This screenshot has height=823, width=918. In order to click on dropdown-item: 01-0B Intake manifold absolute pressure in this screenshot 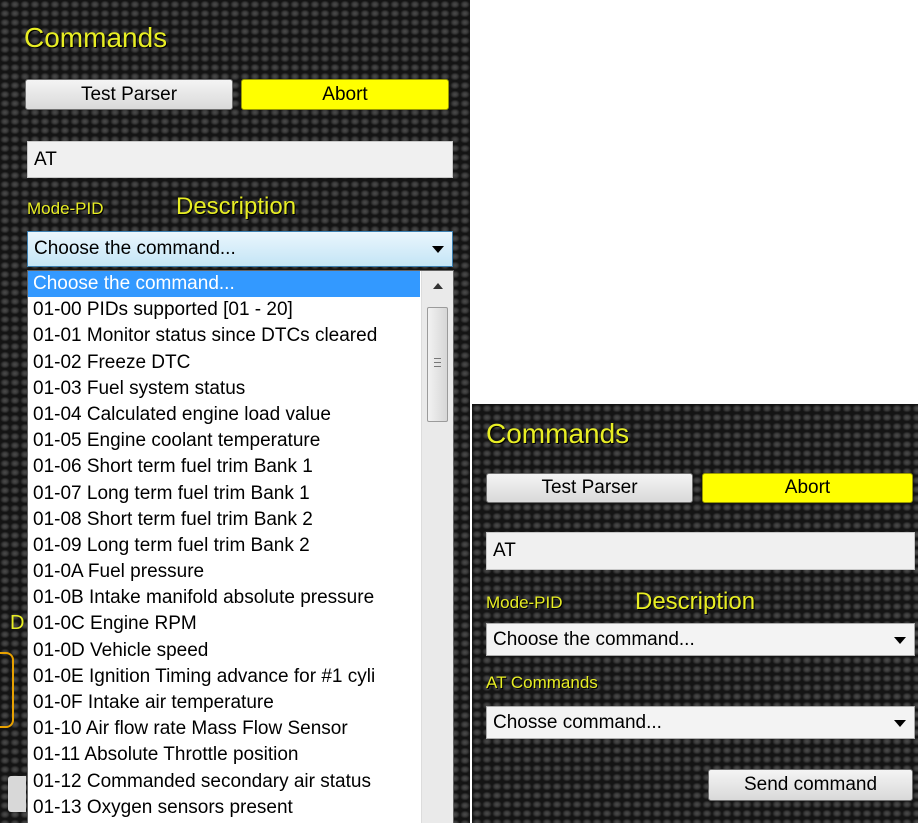, I will do `click(224, 598)`.